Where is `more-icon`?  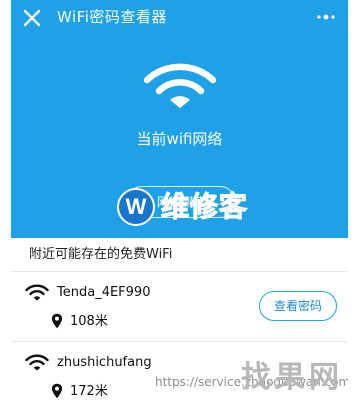 more-icon is located at coordinates (326, 17).